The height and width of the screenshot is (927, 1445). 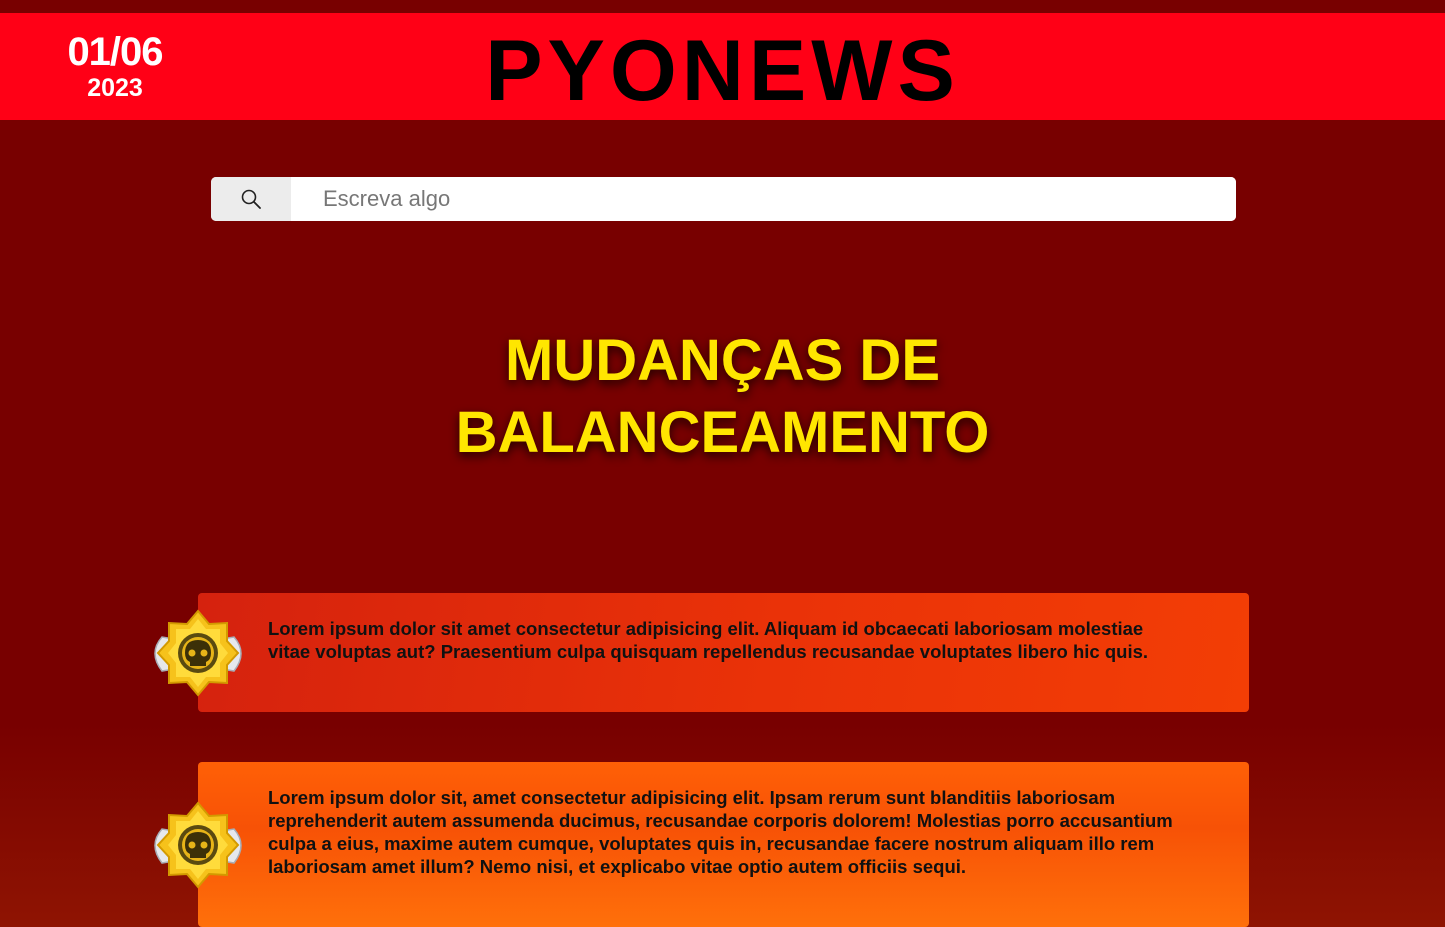 I want to click on title-line-2: BALANCEAMENTO, so click(x=722, y=432).